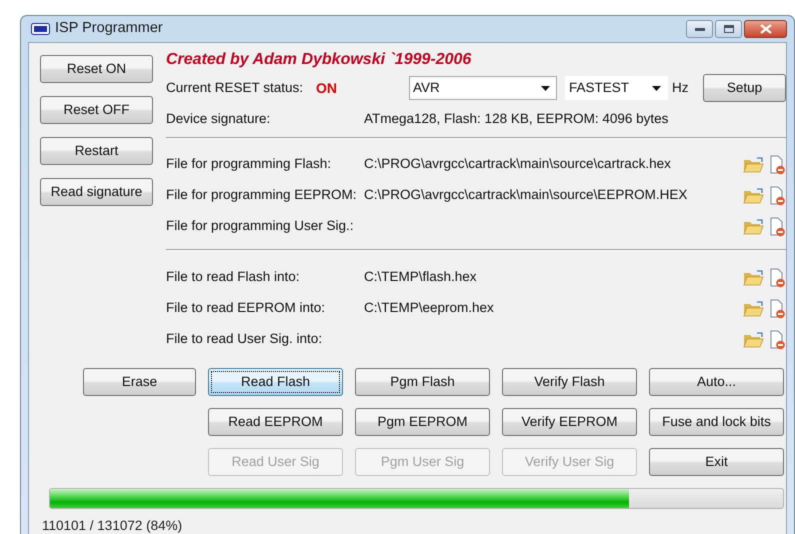 The image size is (795, 534). I want to click on status-text: 110101 / 131072 (84%), so click(113, 526).